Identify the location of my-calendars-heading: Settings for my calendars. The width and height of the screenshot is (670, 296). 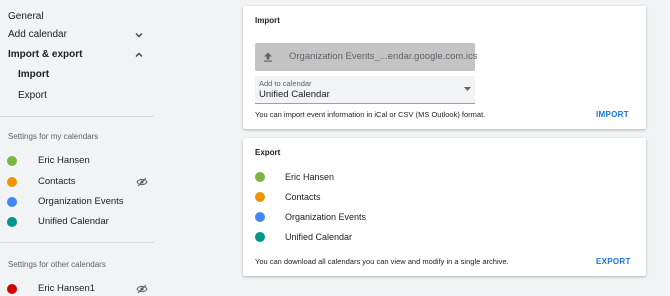
(53, 136).